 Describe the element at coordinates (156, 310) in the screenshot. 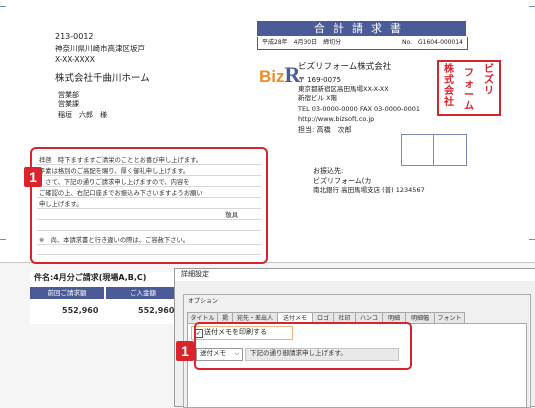

I see `summary-value-received: 552,960` at that location.